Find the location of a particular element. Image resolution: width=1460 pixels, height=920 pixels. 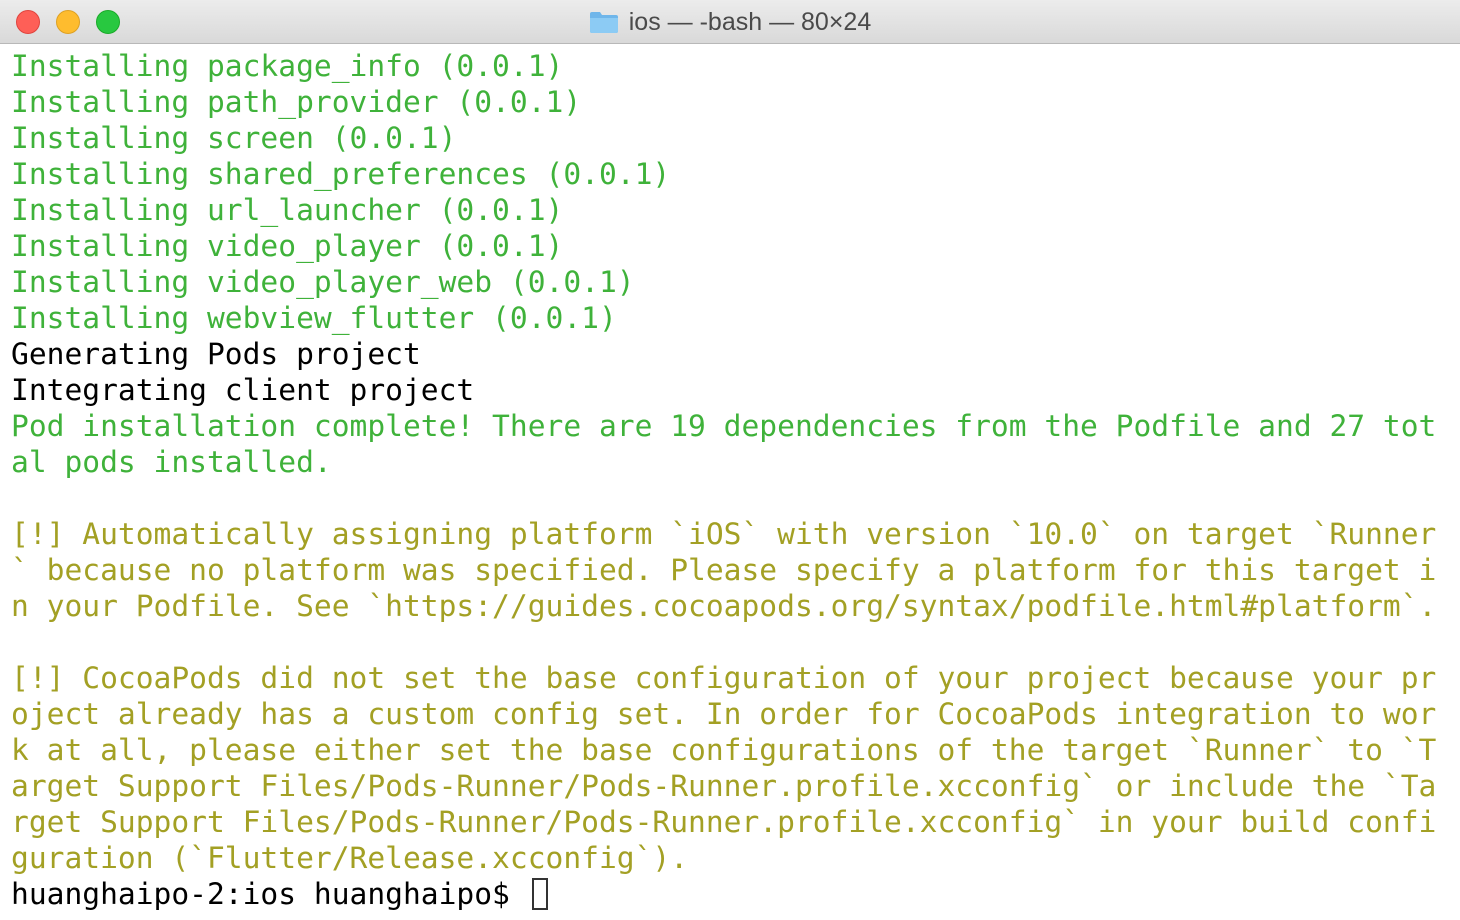

terminal-line: Installing path_provider (0.0.1) is located at coordinates (296, 102).